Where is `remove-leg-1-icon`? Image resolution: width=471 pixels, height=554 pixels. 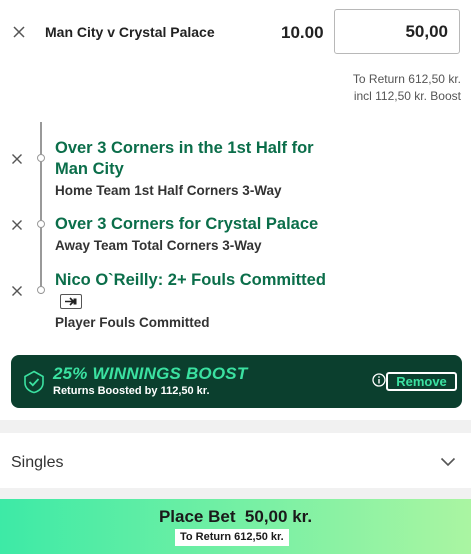 remove-leg-1-icon is located at coordinates (17, 159).